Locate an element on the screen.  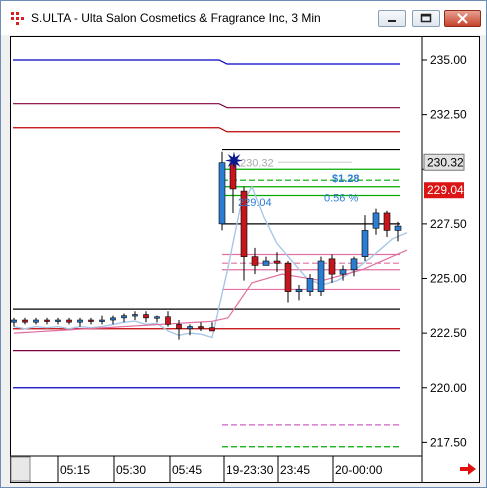
change-label: $1.28 is located at coordinates (346, 179).